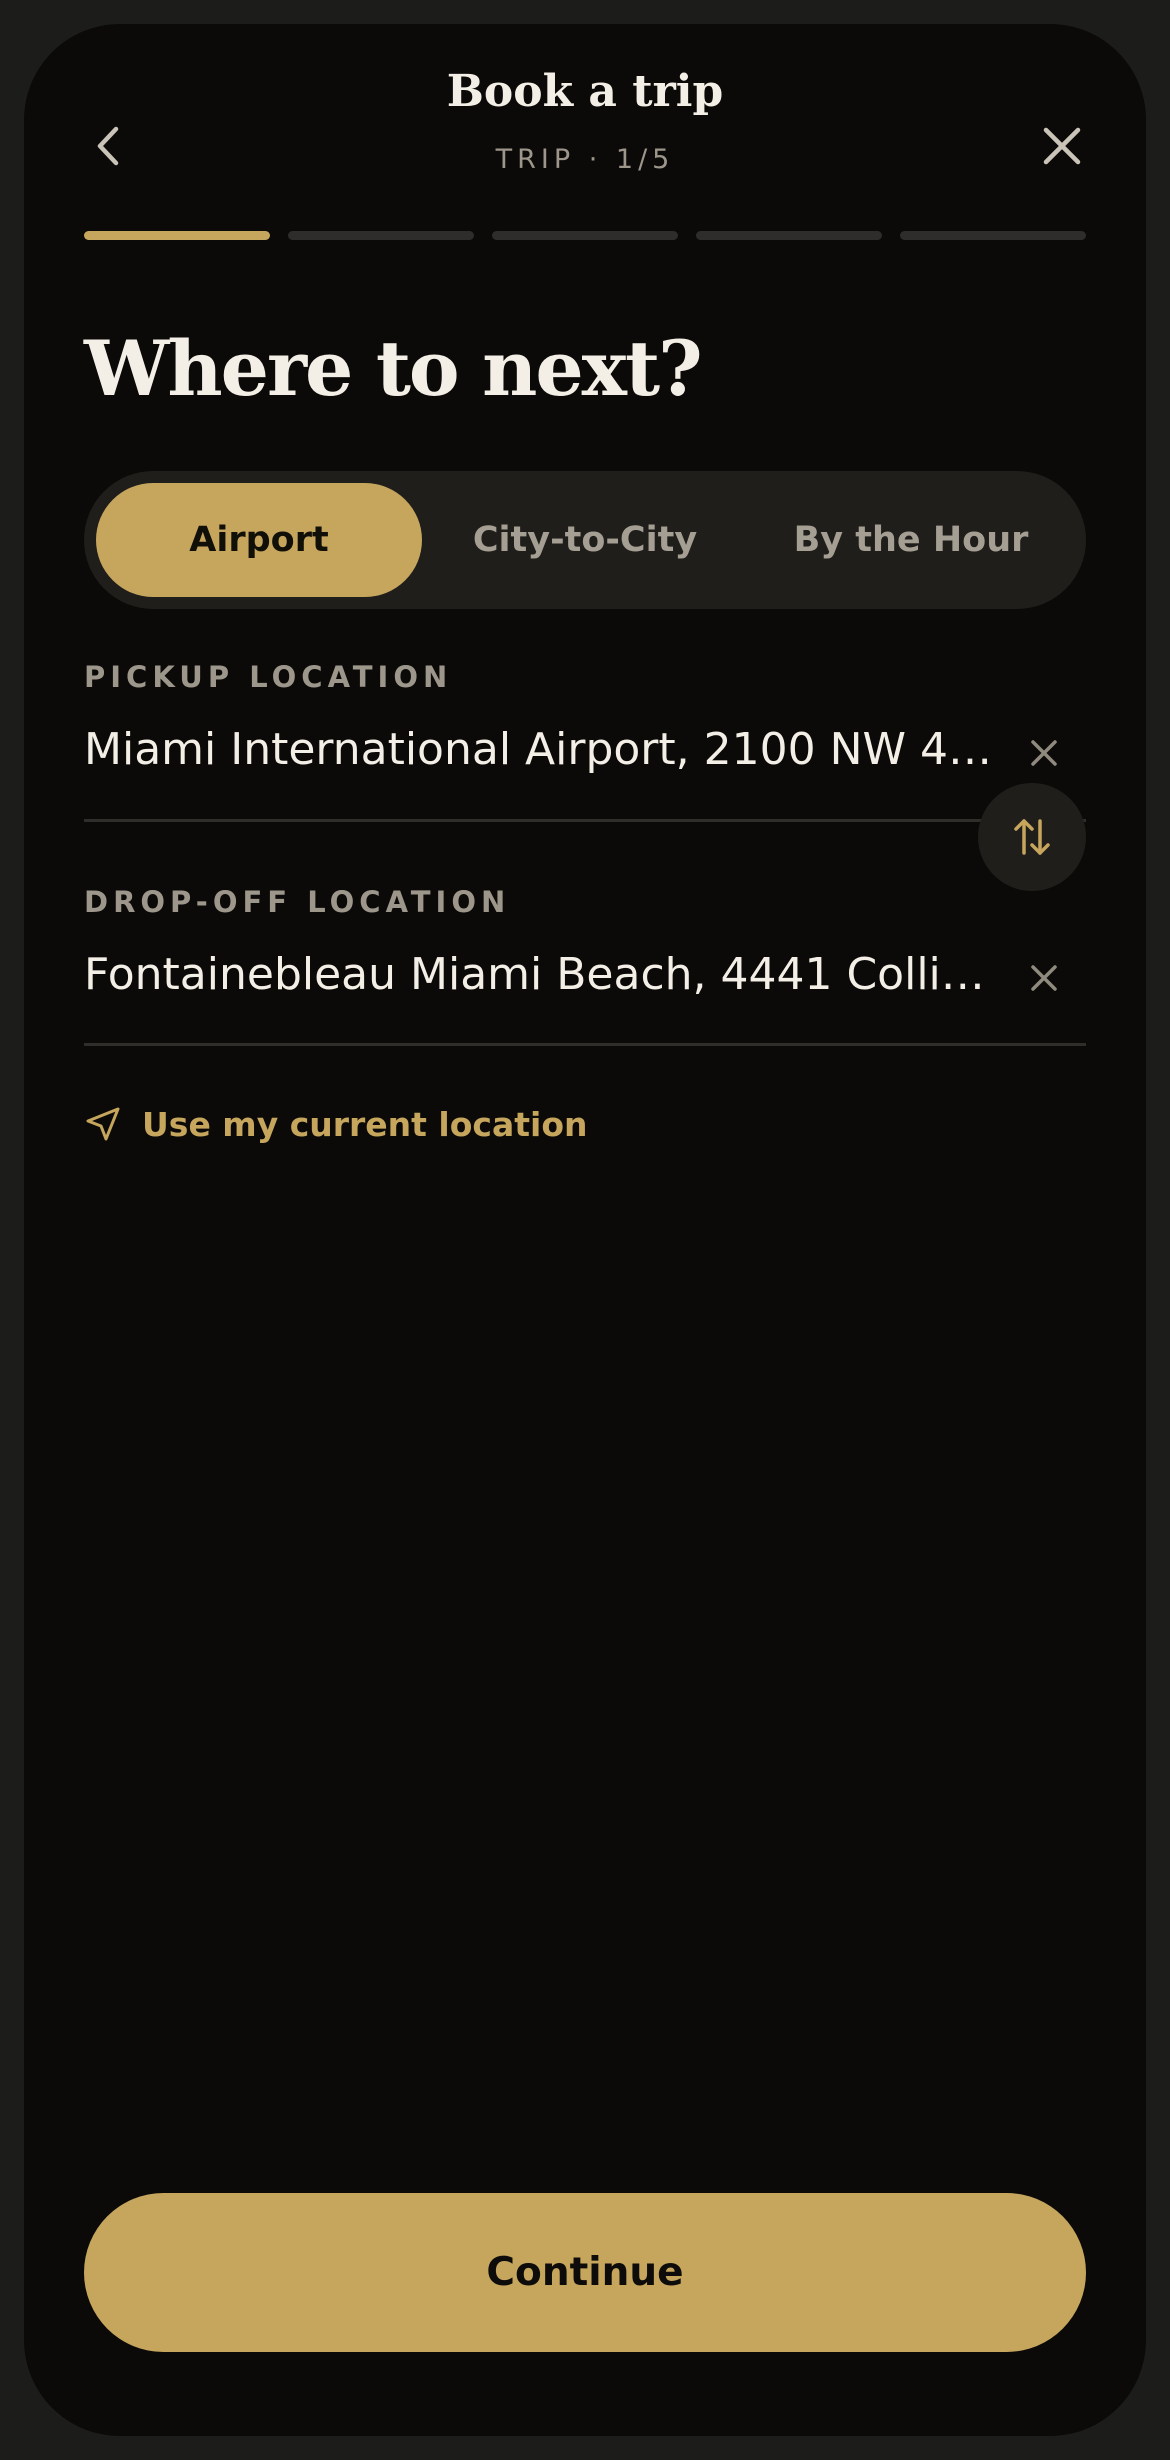  Describe the element at coordinates (585, 820) in the screenshot. I see `pickup-divider` at that location.